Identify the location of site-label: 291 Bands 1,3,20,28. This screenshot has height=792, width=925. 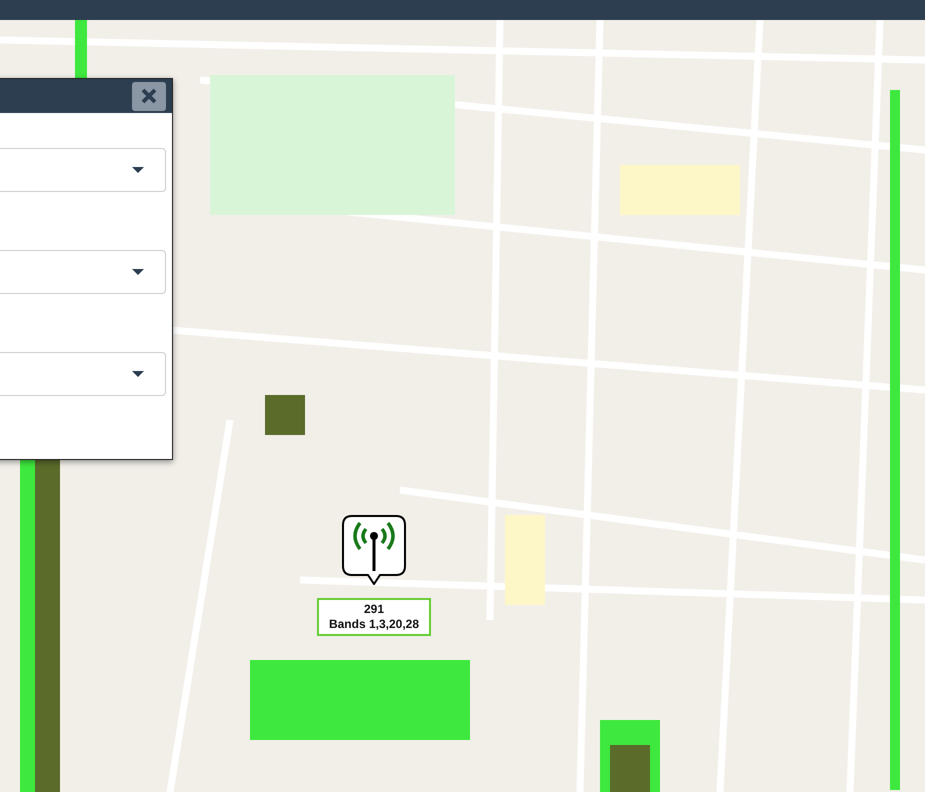
(374, 617).